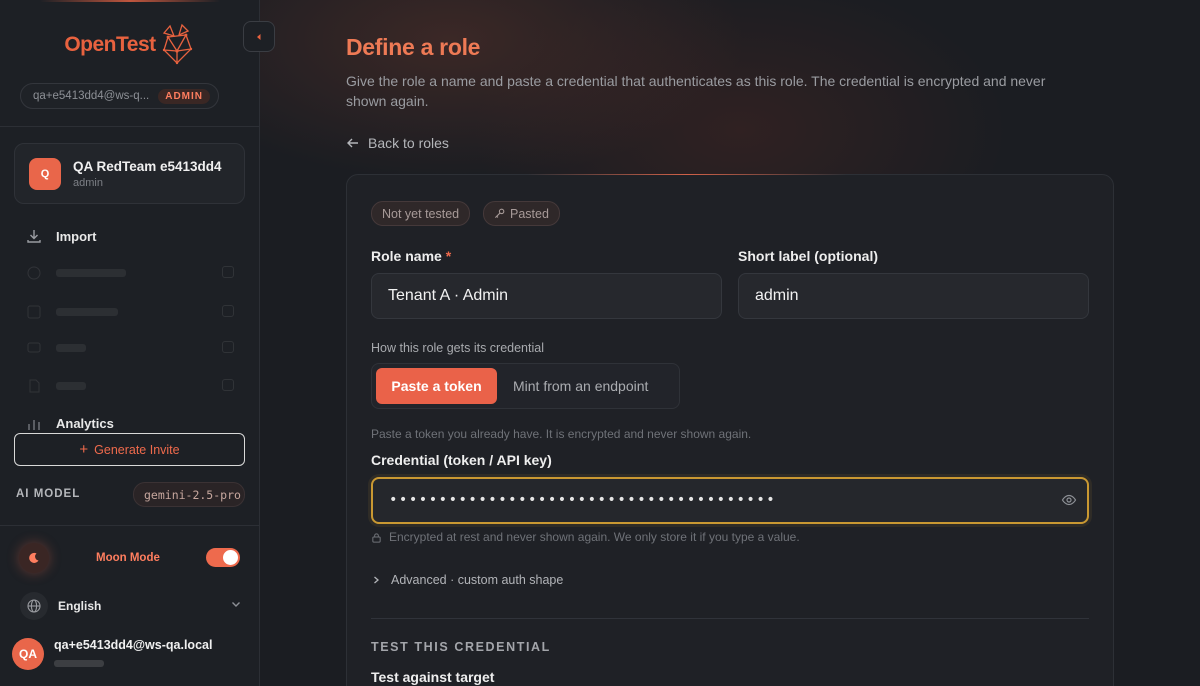  Describe the element at coordinates (80, 606) in the screenshot. I see `language-label: English` at that location.